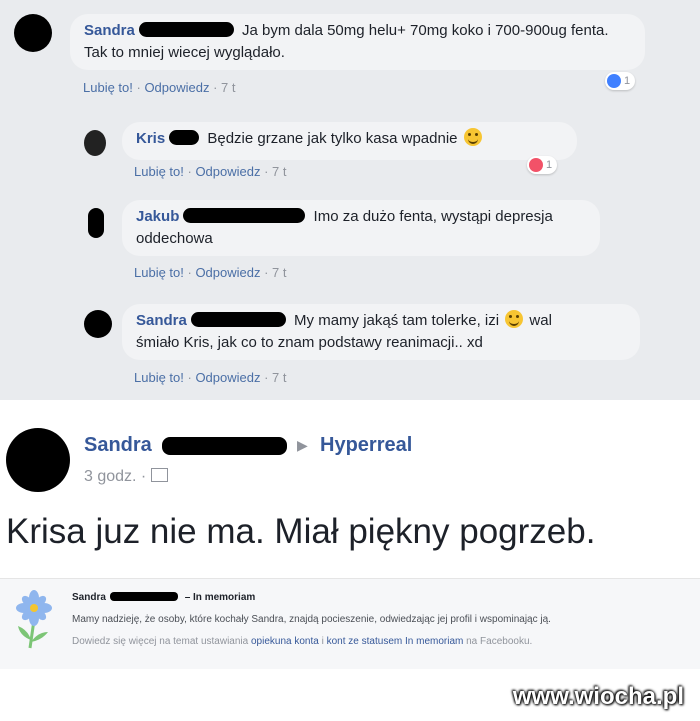  What do you see at coordinates (159, 475) in the screenshot?
I see `audience-icon` at bounding box center [159, 475].